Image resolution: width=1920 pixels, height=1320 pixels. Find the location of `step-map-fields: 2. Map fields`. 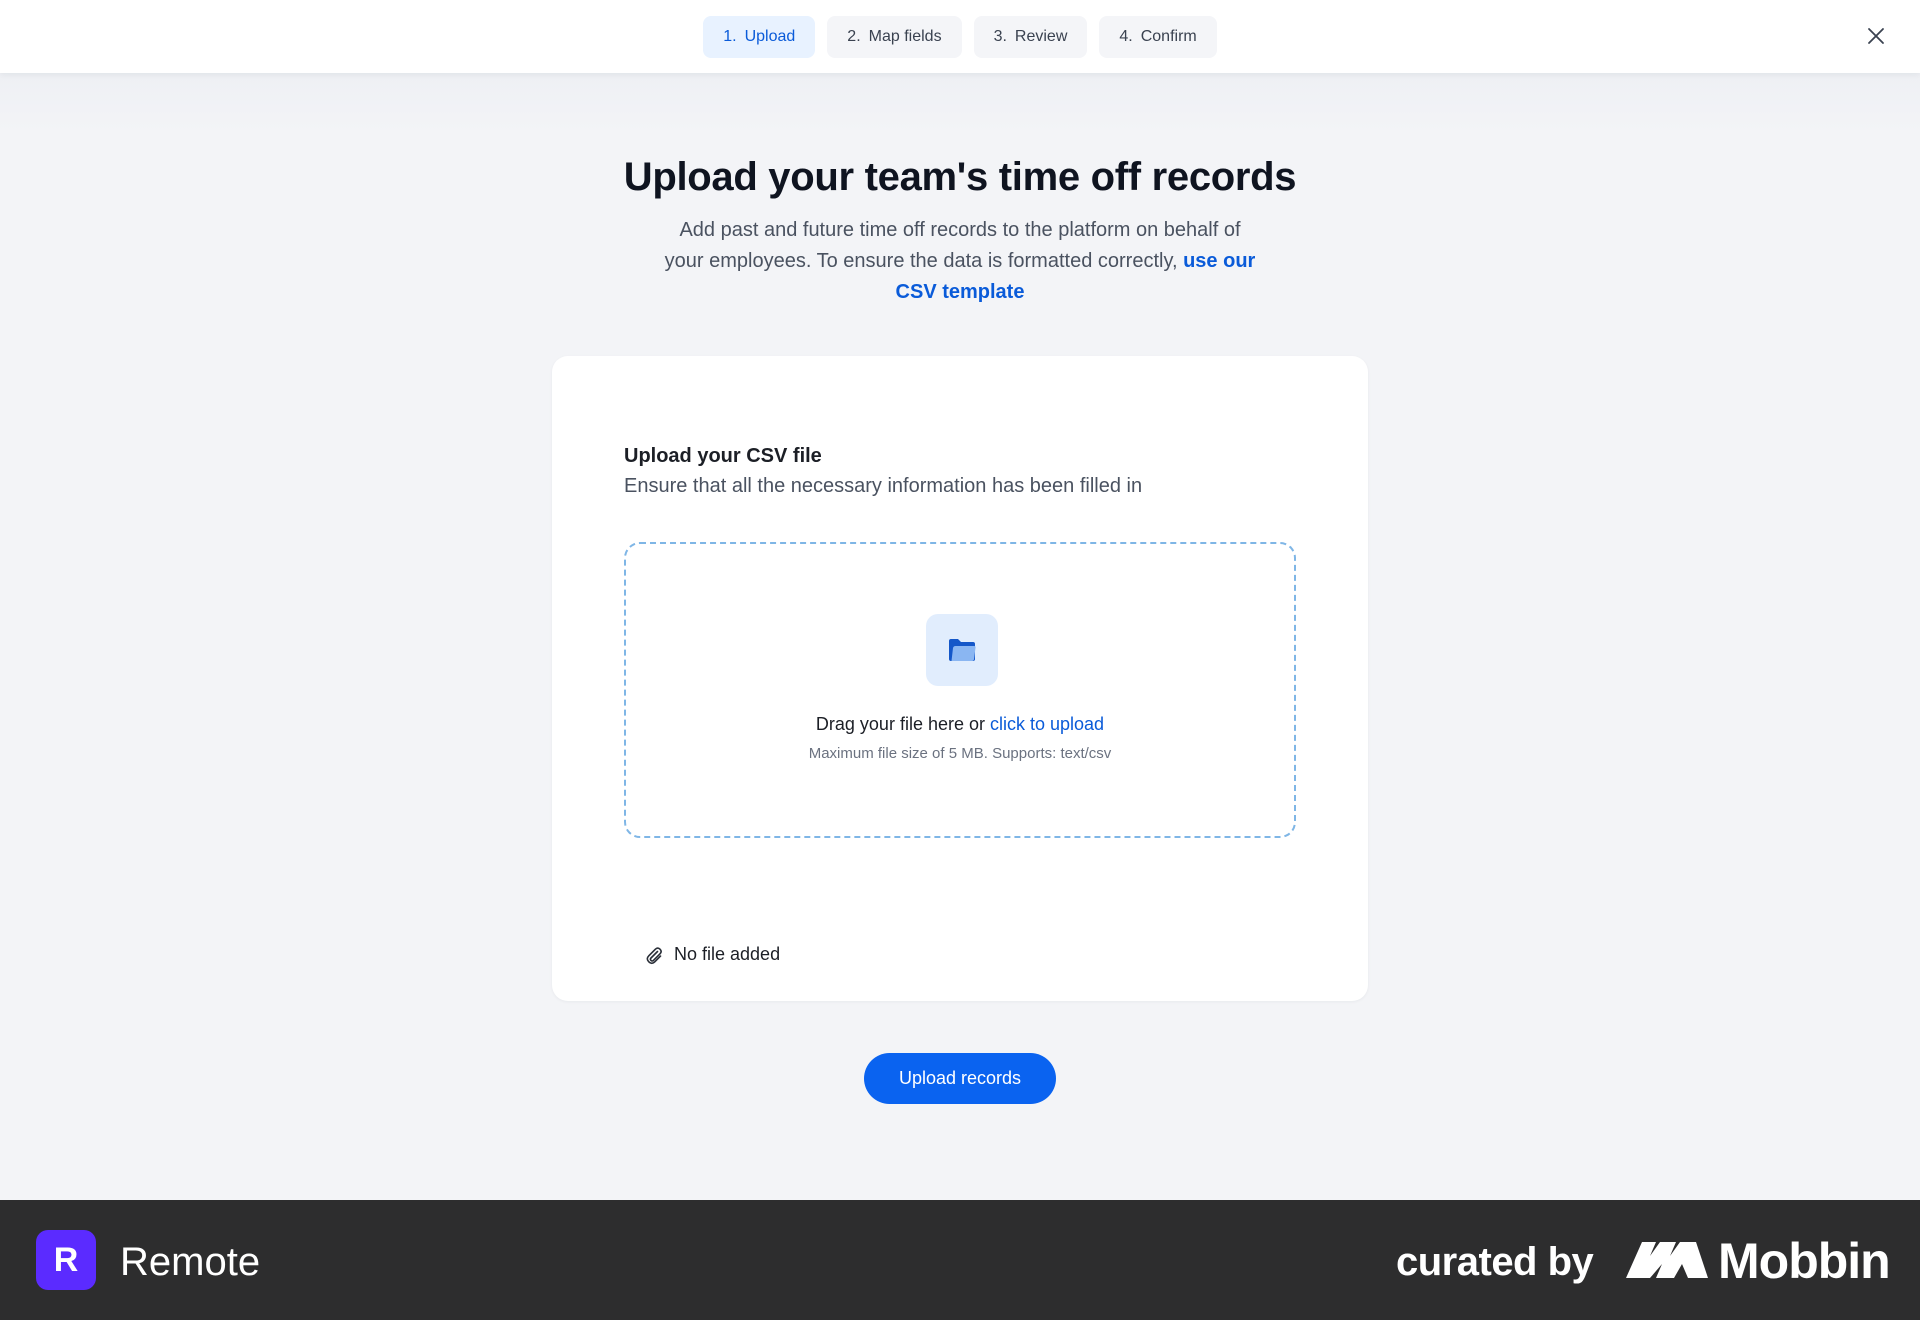

step-map-fields: 2. Map fields is located at coordinates (894, 37).